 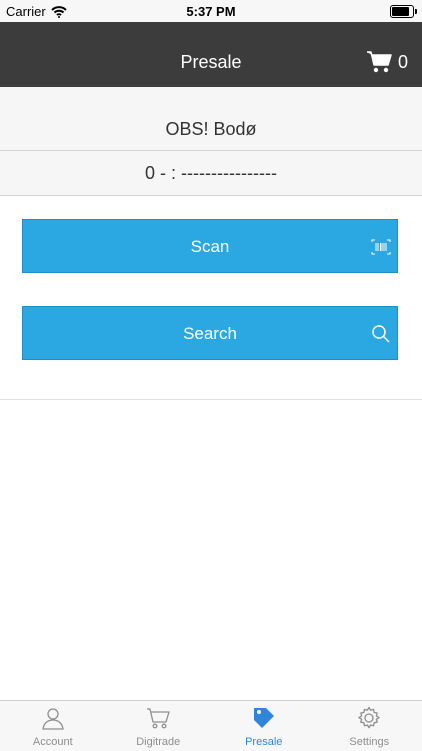 I want to click on page-title: Presale, so click(x=211, y=62).